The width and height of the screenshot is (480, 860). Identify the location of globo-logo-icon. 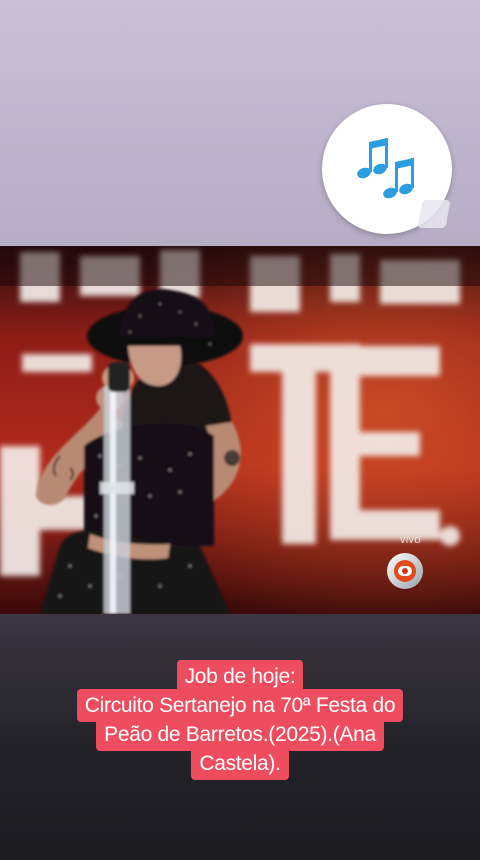
(405, 571).